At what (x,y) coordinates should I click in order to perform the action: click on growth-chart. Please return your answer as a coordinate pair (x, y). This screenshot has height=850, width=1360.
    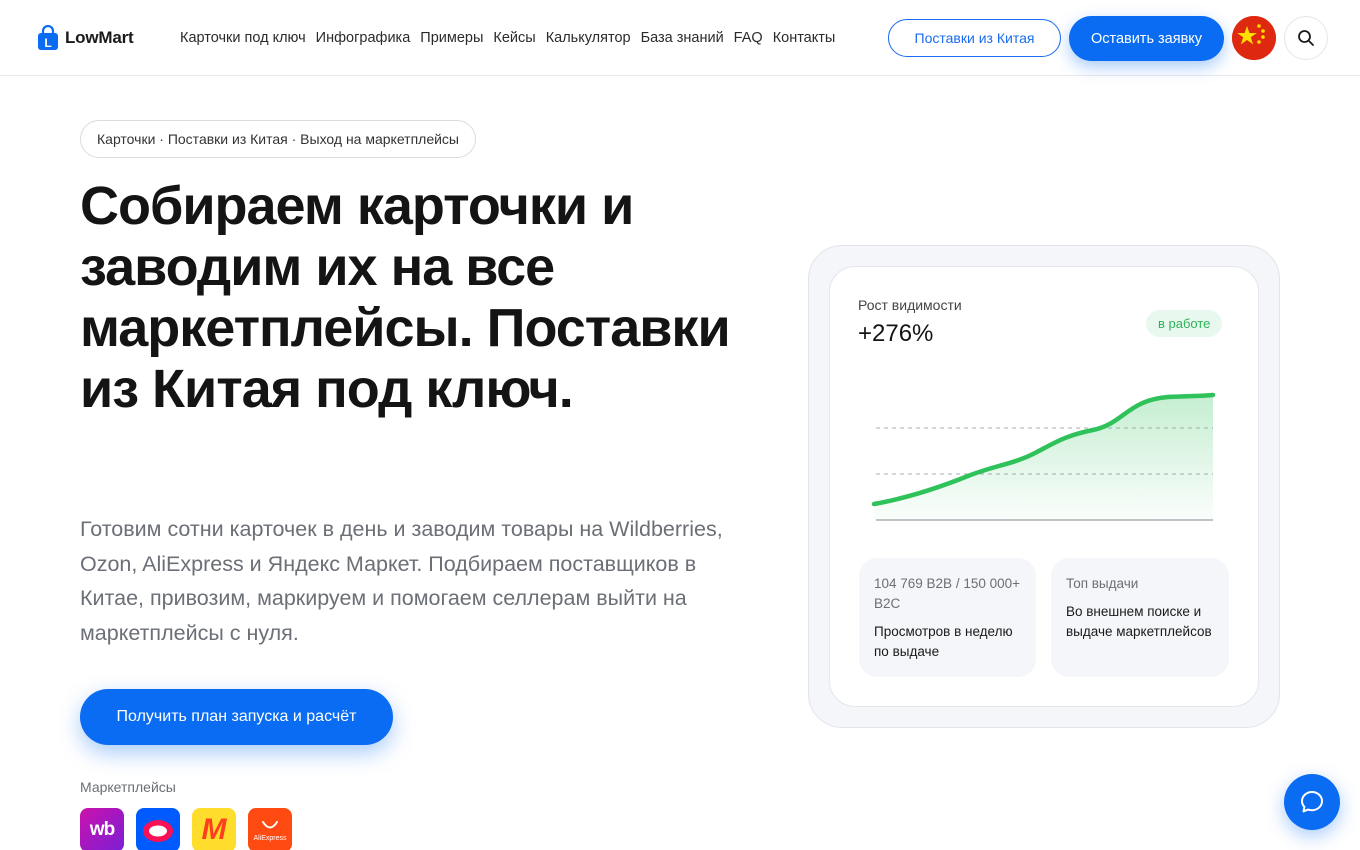
    Looking at the image, I should click on (1043, 456).